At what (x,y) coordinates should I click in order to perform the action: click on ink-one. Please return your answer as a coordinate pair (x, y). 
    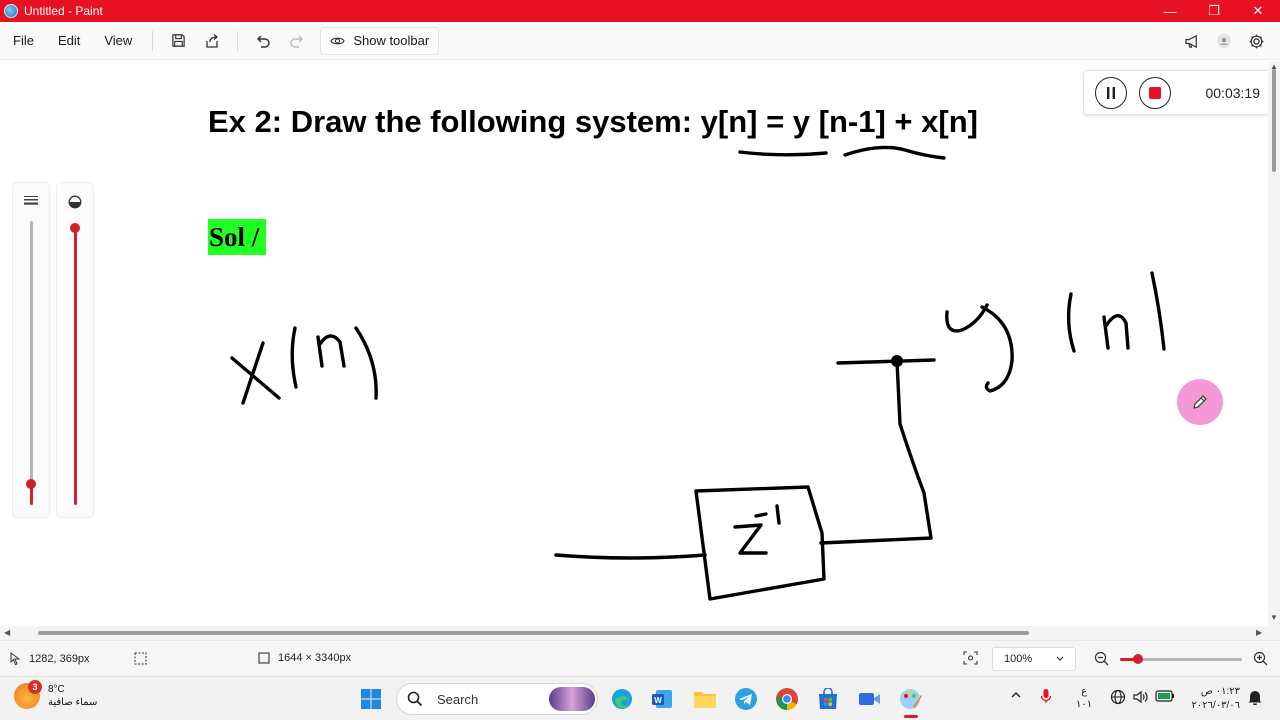
    Looking at the image, I should click on (778, 514).